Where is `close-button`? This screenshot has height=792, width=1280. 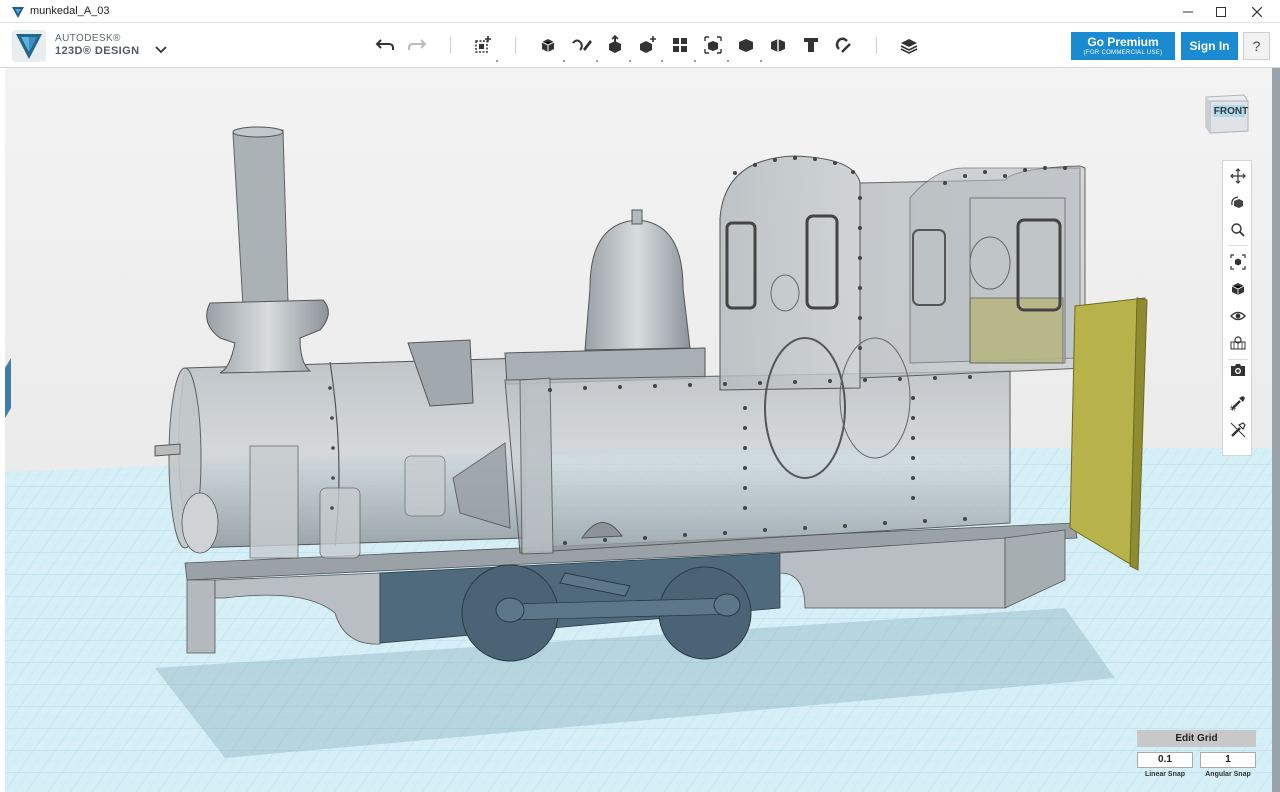 close-button is located at coordinates (1257, 11).